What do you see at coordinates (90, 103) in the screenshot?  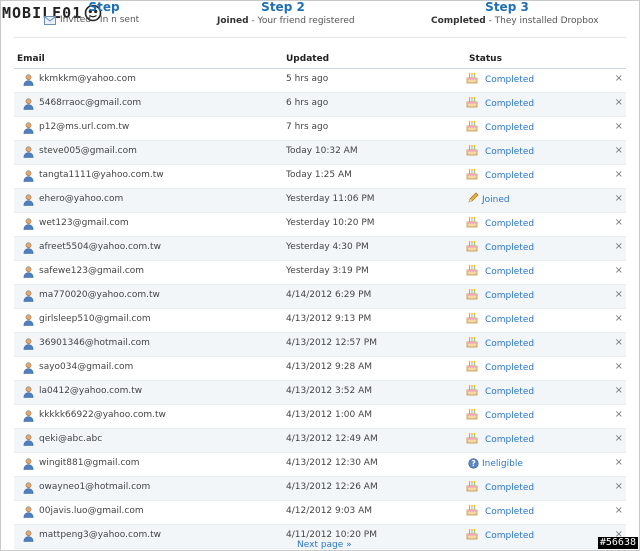 I see `row-email: 5468rraoc@gmail.com` at bounding box center [90, 103].